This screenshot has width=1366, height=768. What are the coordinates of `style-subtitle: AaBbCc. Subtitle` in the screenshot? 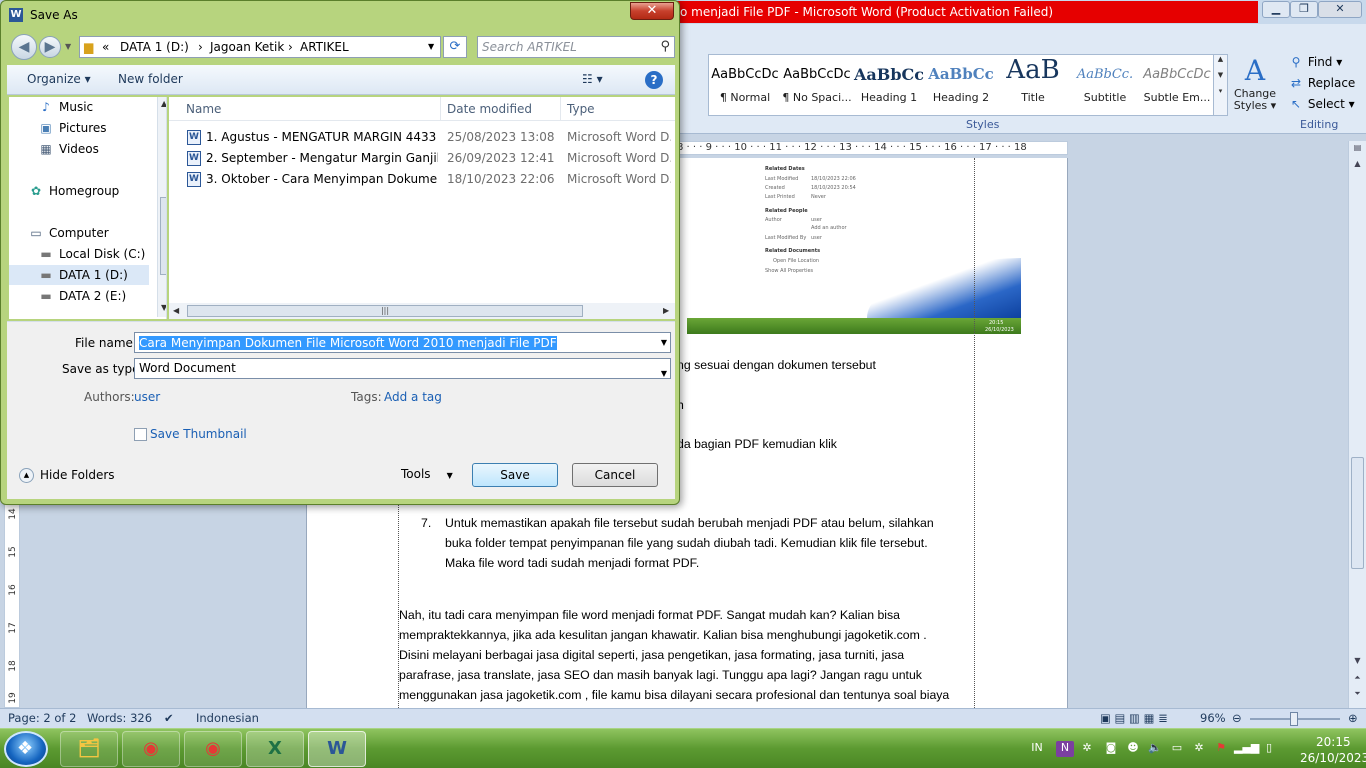 It's located at (1105, 85).